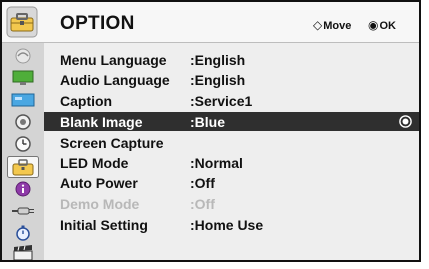 This screenshot has height=269, width=429. Describe the element at coordinates (23, 100) in the screenshot. I see `screen-icon` at that location.